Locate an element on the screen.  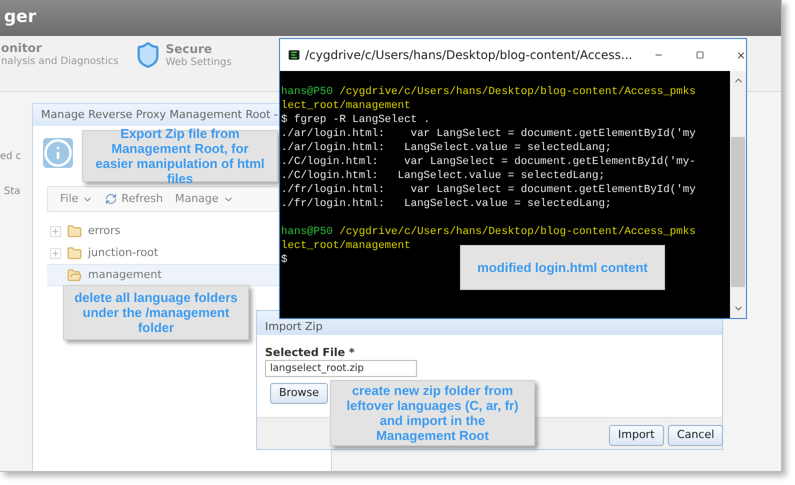
side-text: Sta is located at coordinates (12, 192).